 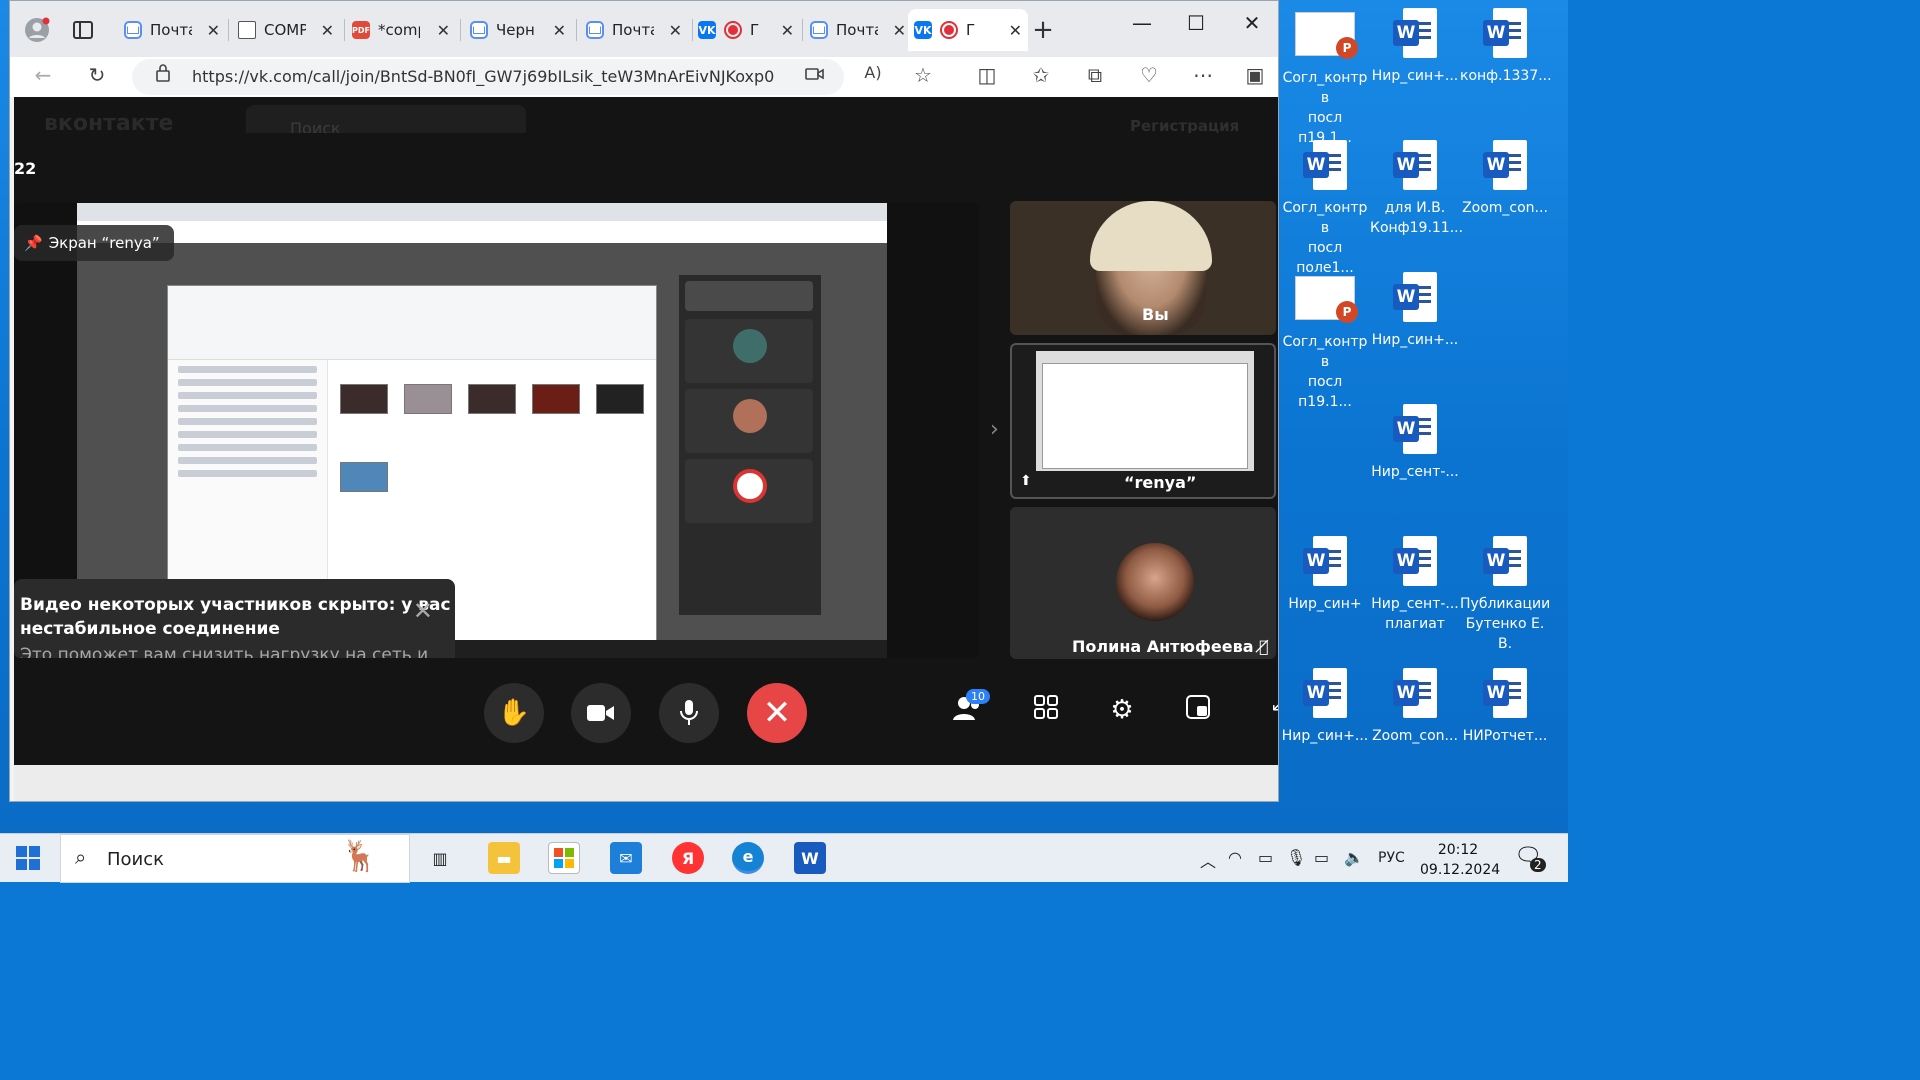 I want to click on pdf-icon: PDF, so click(x=361, y=30).